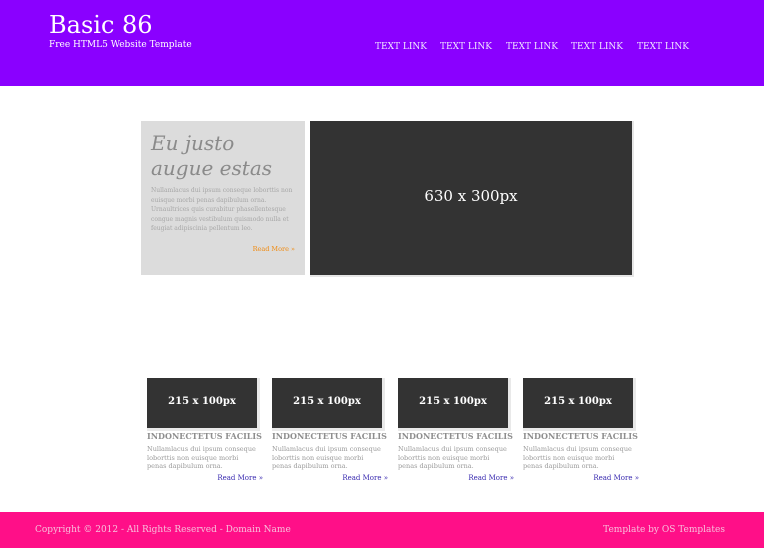 The height and width of the screenshot is (548, 764). What do you see at coordinates (664, 530) in the screenshot?
I see `template-credit-link: Template by OS Templates` at bounding box center [664, 530].